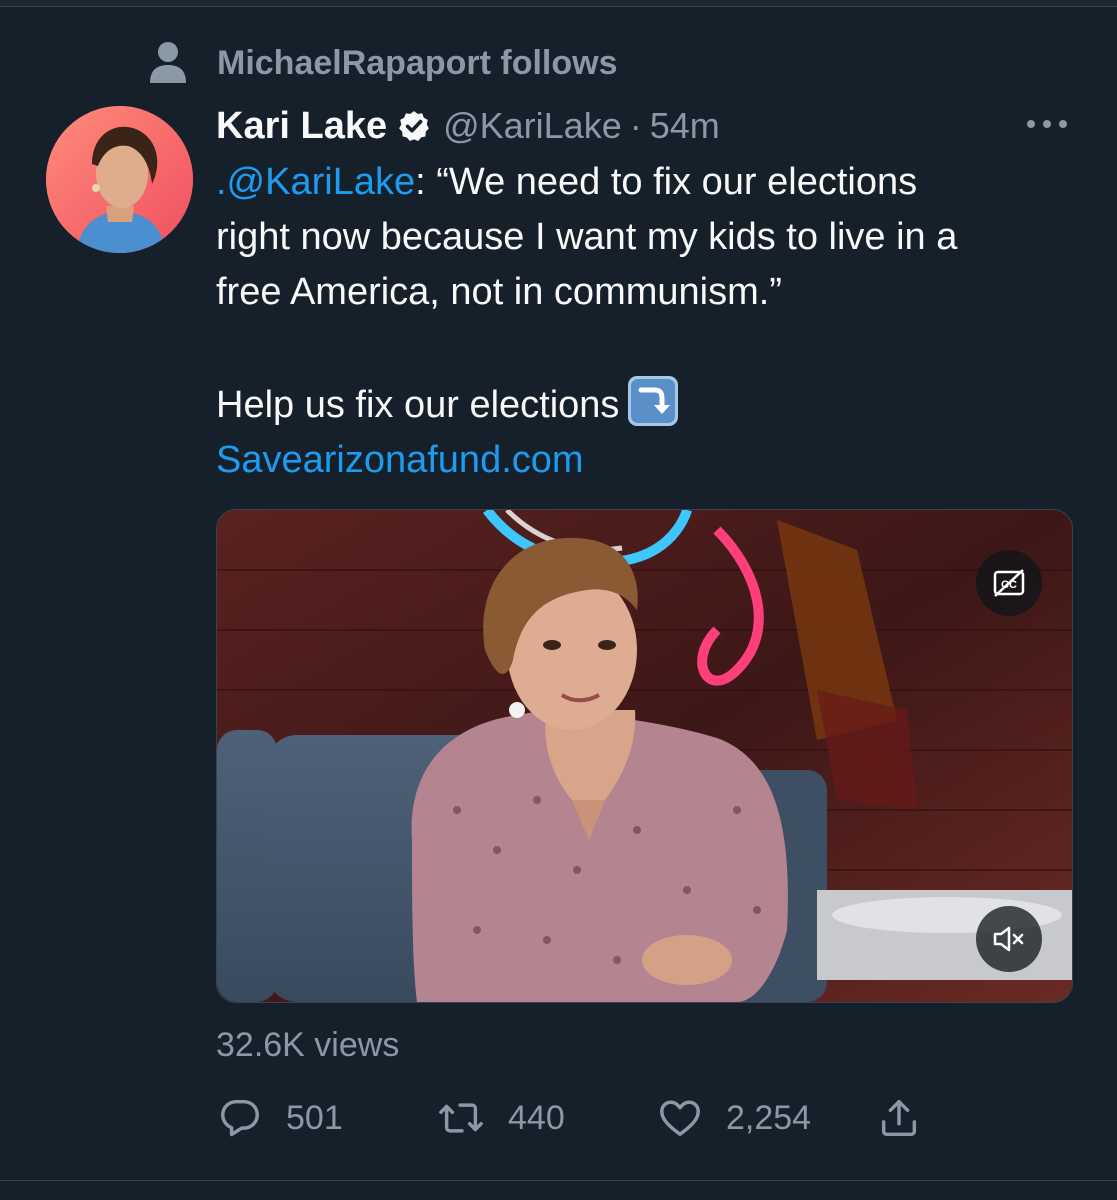  What do you see at coordinates (314, 1117) in the screenshot?
I see `reply-count: 501` at bounding box center [314, 1117].